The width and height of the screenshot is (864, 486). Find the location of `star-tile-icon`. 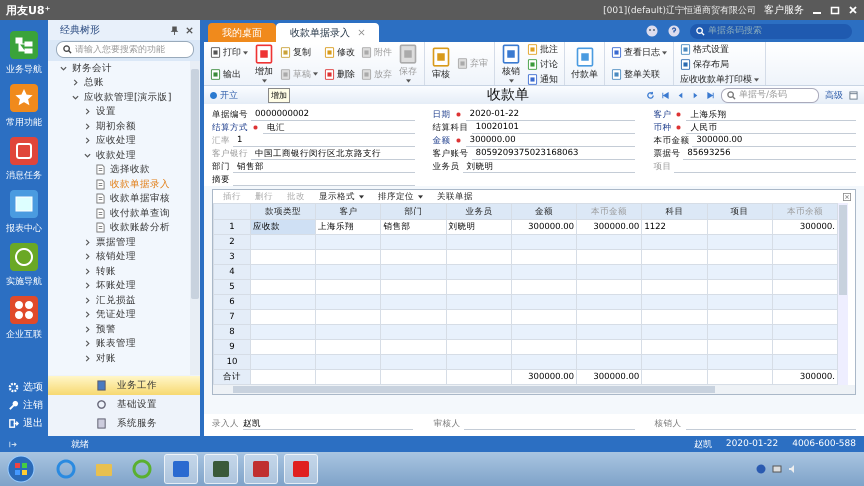

star-tile-icon is located at coordinates (24, 98).